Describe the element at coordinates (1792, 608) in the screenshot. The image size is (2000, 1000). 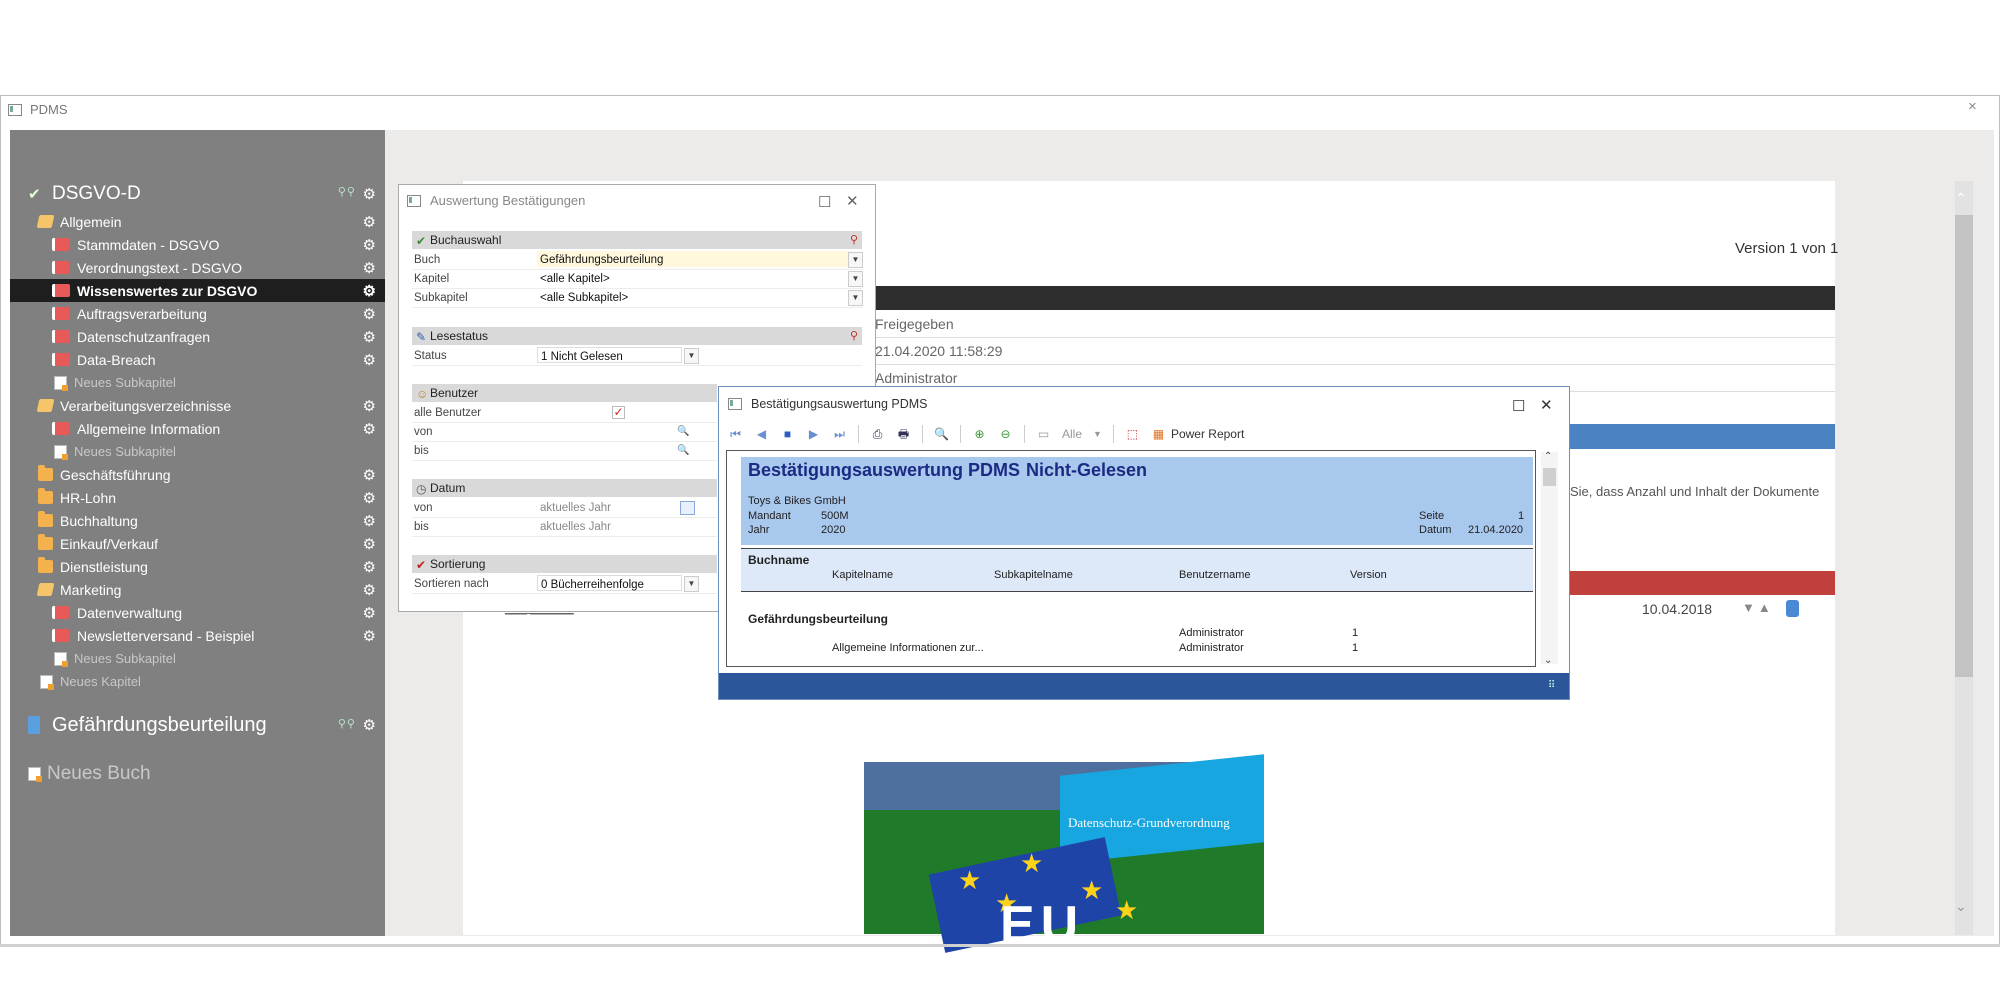
I see `database-icon` at that location.